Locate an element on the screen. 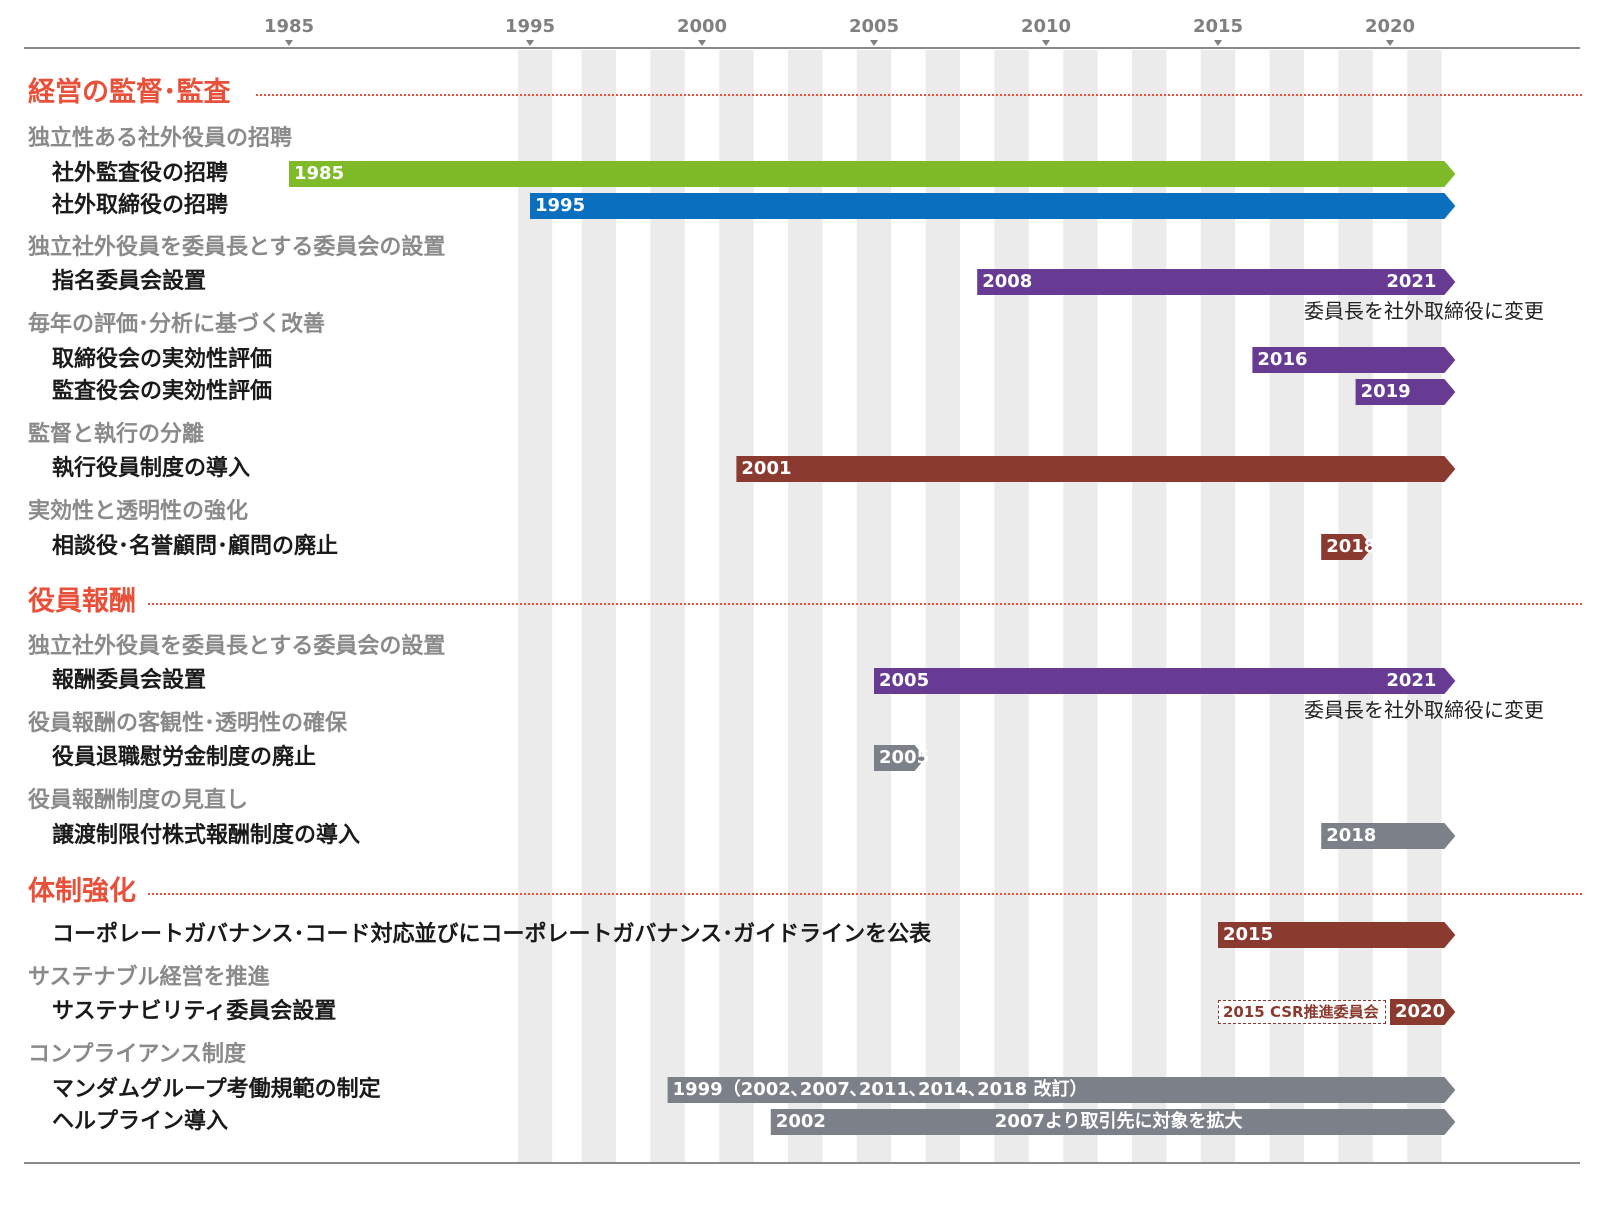  axis-tick-label: 1985 is located at coordinates (289, 26).